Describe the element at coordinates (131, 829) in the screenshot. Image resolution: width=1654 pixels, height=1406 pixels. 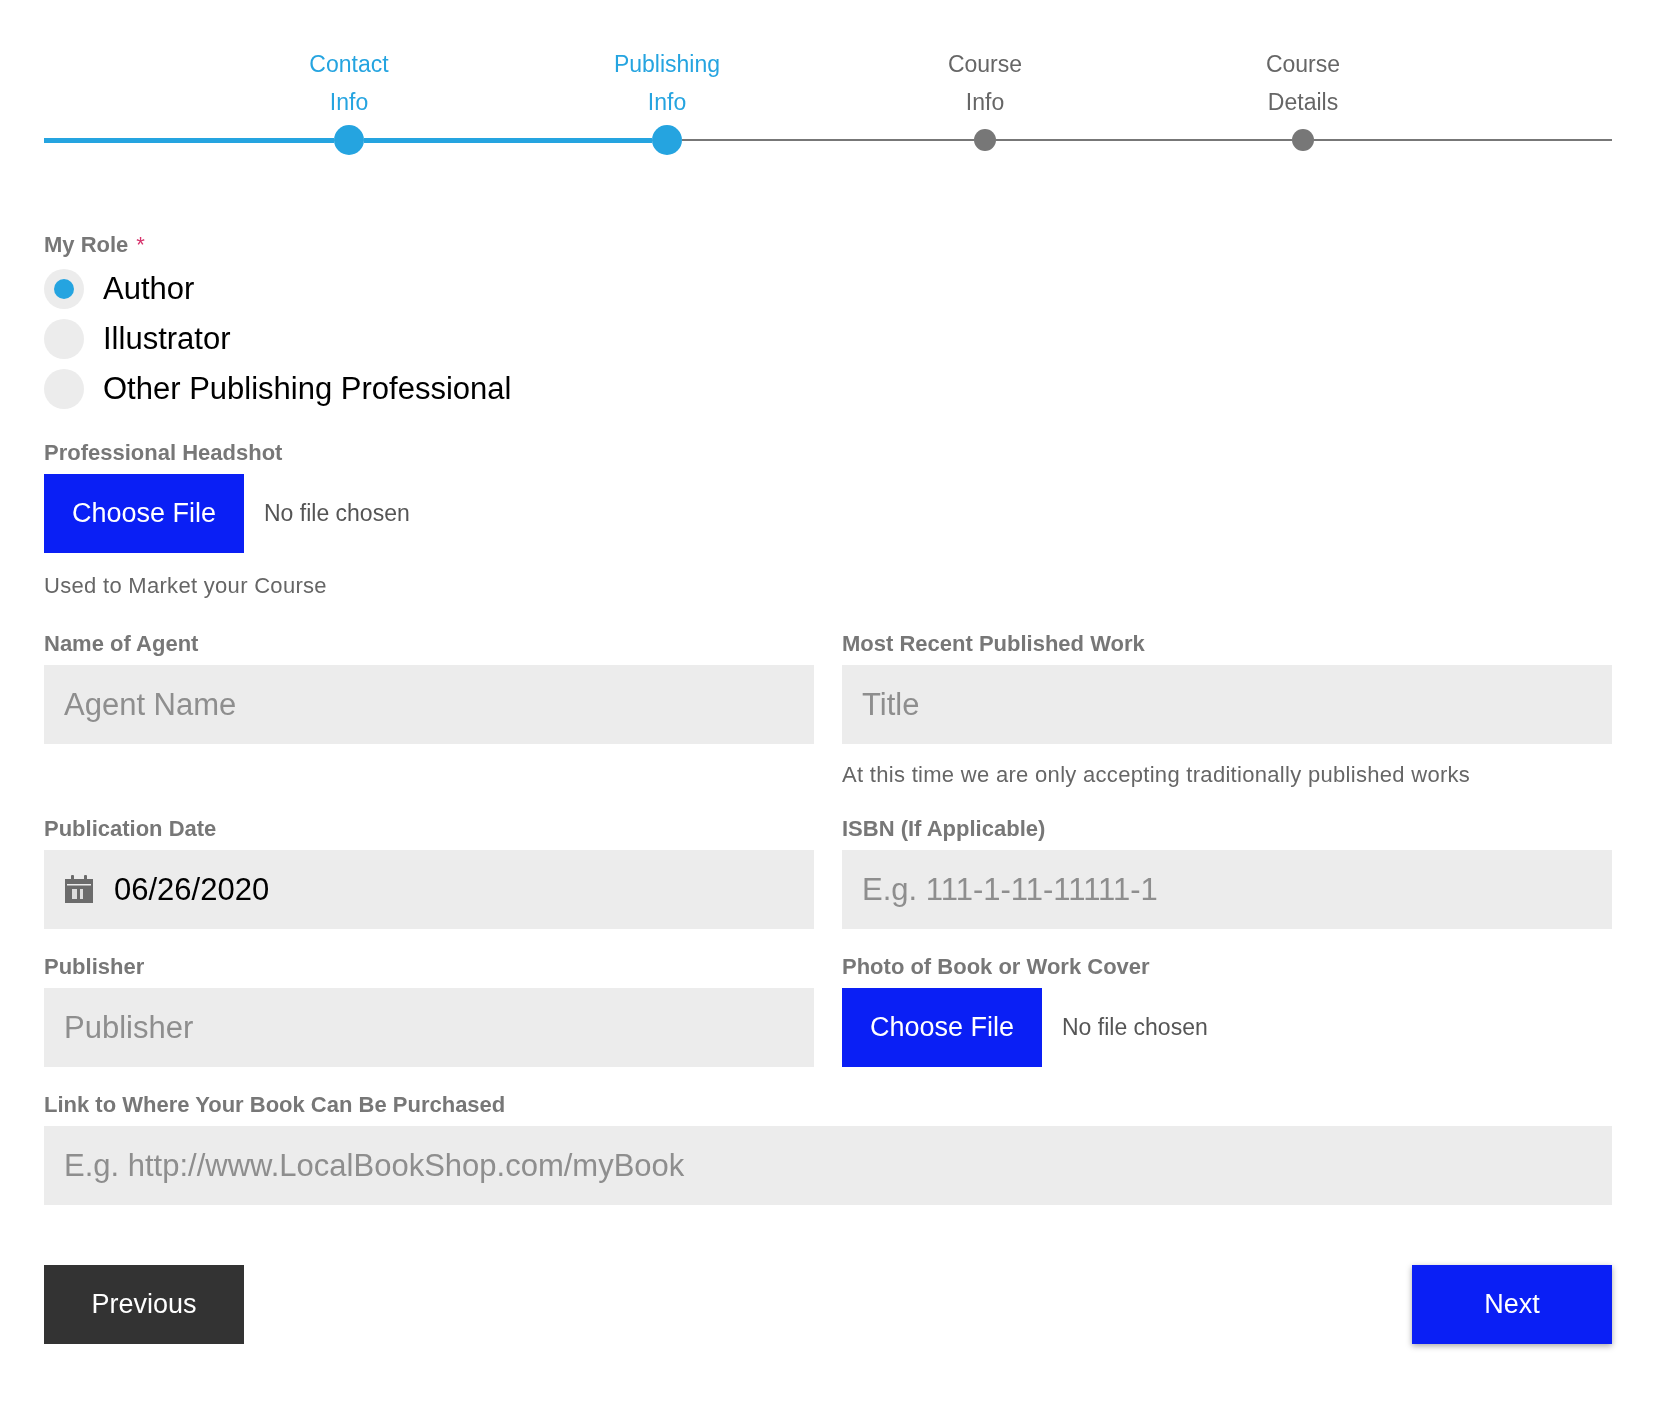
I see `field-label: Publication Date` at that location.